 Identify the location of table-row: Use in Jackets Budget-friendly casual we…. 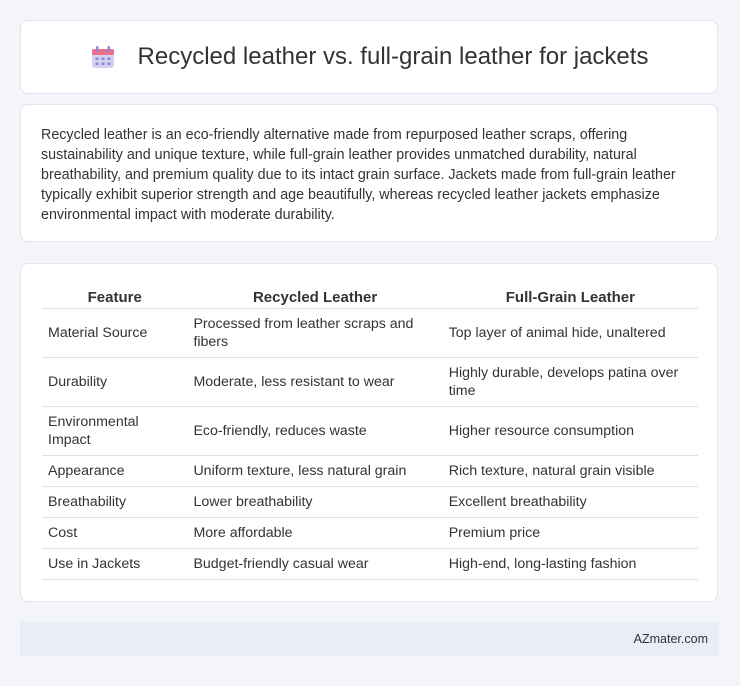
(370, 564).